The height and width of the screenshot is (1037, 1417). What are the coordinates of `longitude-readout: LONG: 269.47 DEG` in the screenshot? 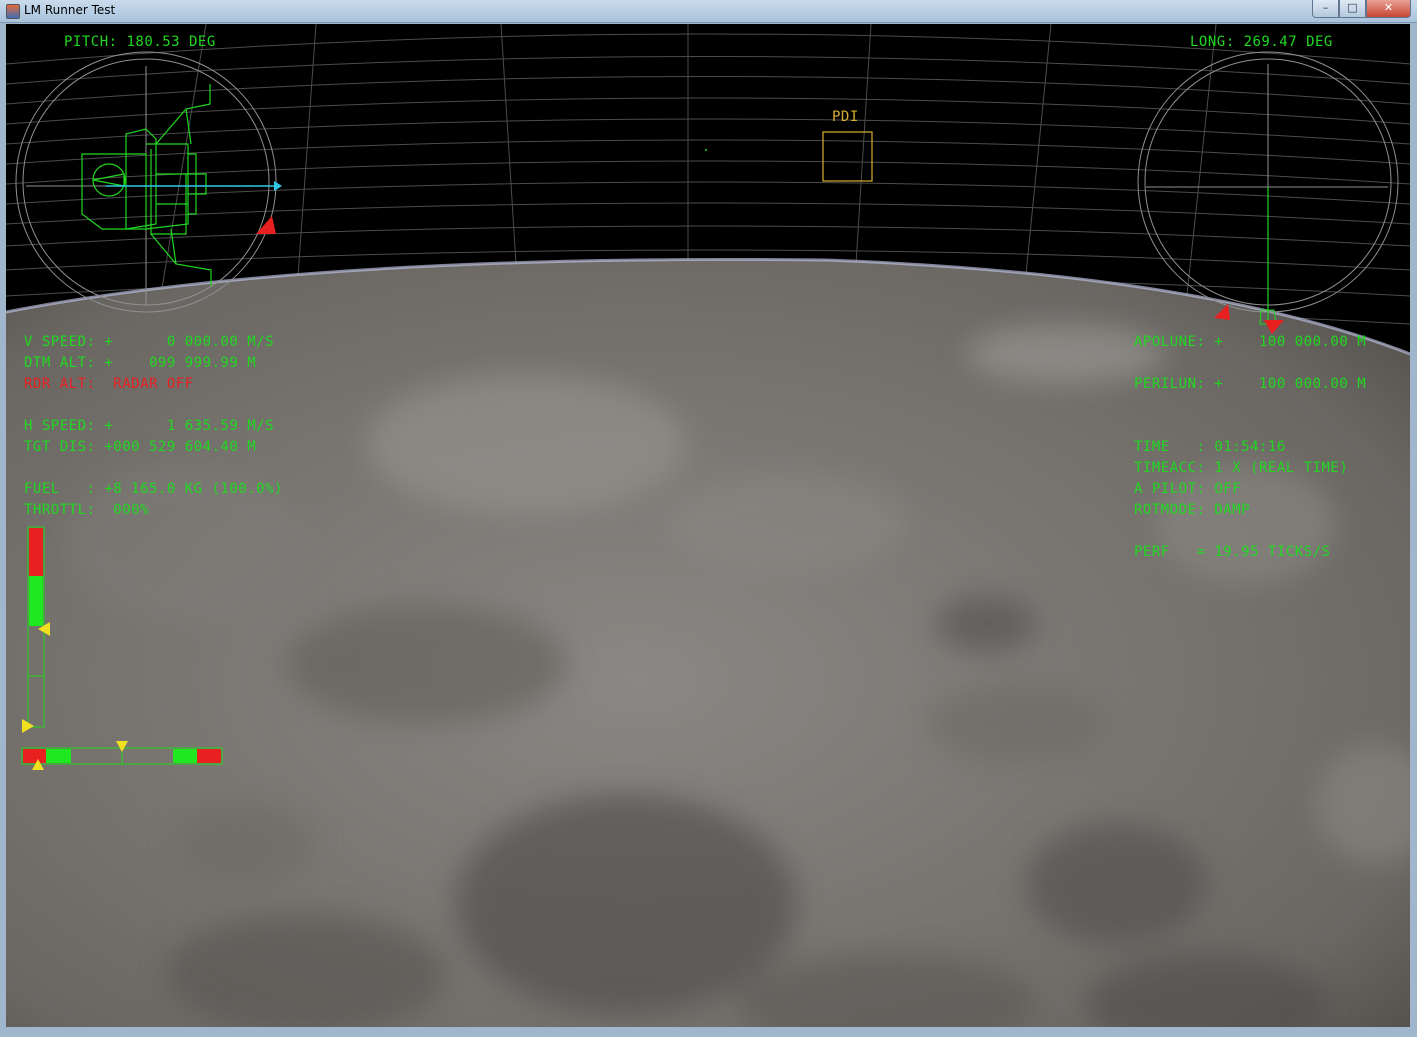 It's located at (1261, 42).